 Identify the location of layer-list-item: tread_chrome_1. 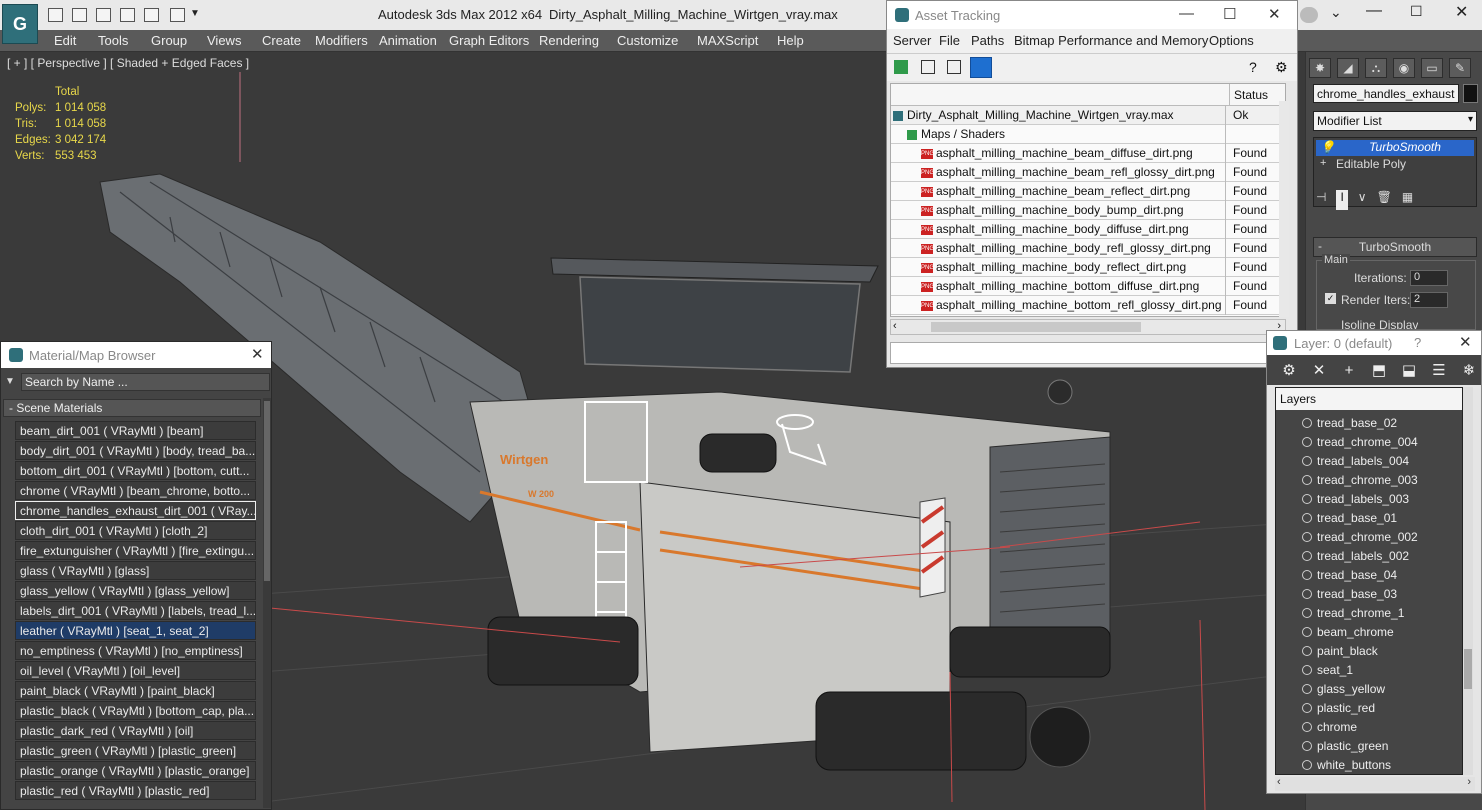
(1353, 613).